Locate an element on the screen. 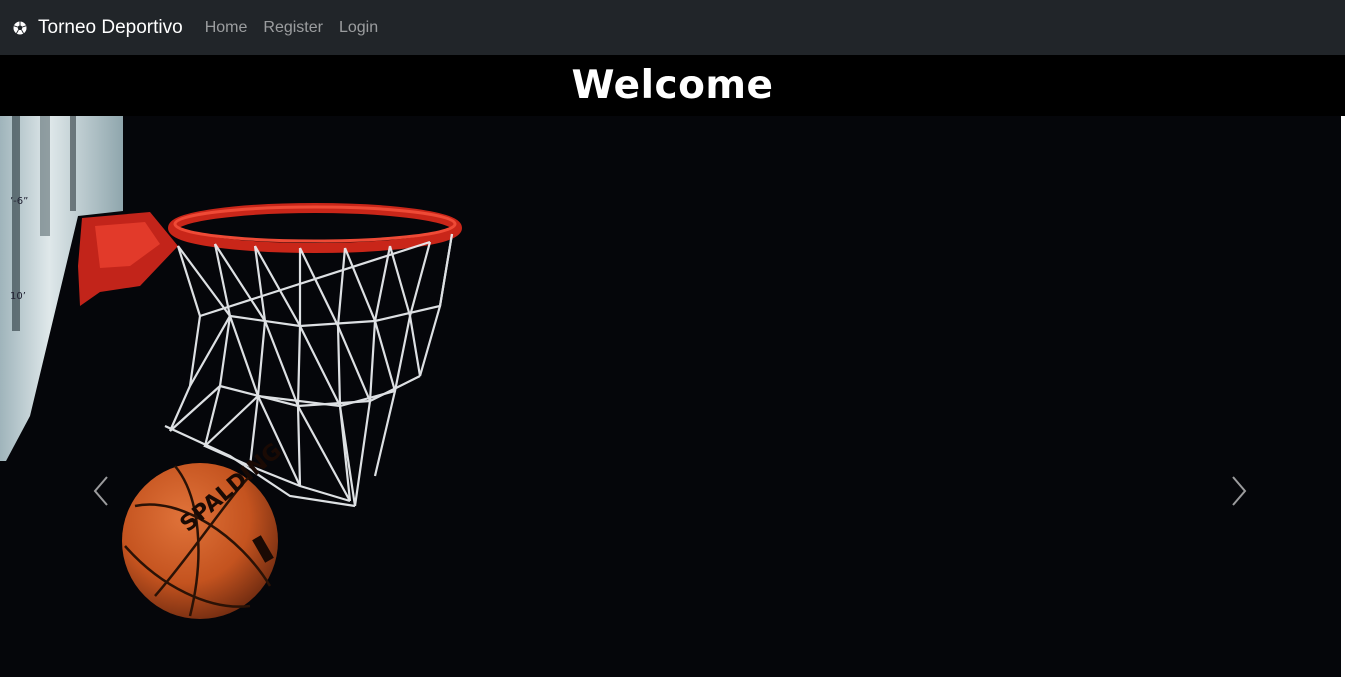 Image resolution: width=1345 pixels, height=679 pixels. nav-link-login: Login is located at coordinates (358, 28).